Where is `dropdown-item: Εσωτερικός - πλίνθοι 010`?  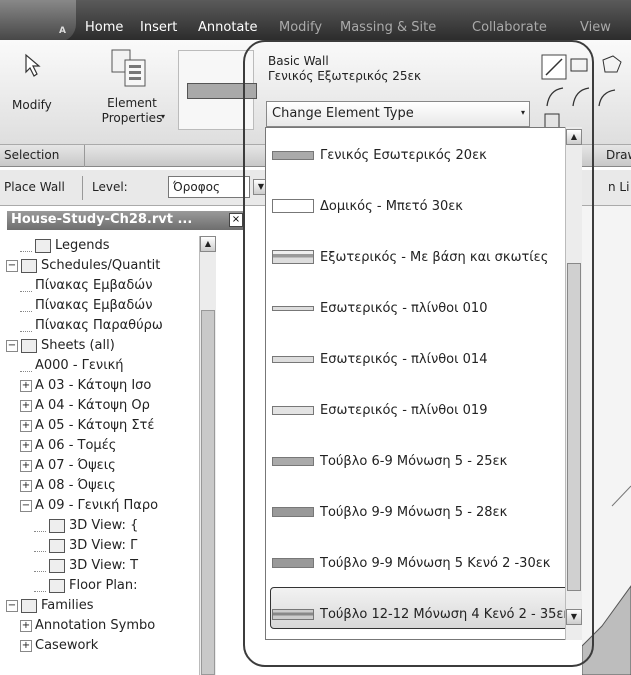 dropdown-item: Εσωτερικός - πλίνθοι 010 is located at coordinates (379, 308).